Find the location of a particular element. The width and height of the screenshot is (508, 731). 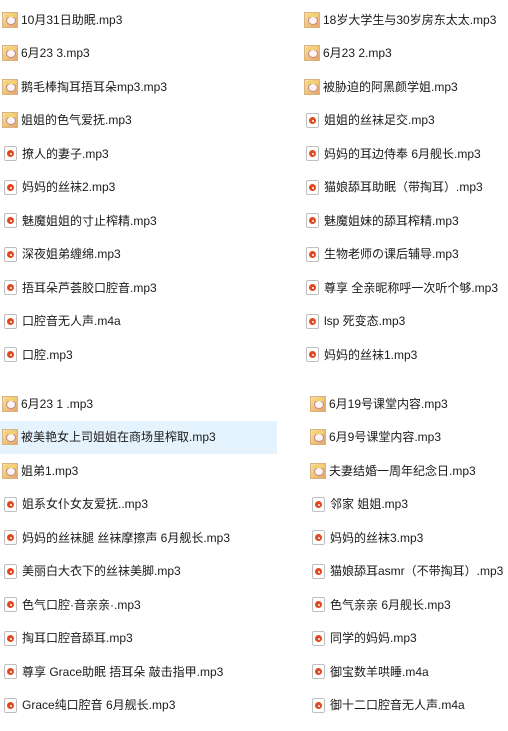

file-name: 御十二口腔音无人声.m4a is located at coordinates (397, 705).